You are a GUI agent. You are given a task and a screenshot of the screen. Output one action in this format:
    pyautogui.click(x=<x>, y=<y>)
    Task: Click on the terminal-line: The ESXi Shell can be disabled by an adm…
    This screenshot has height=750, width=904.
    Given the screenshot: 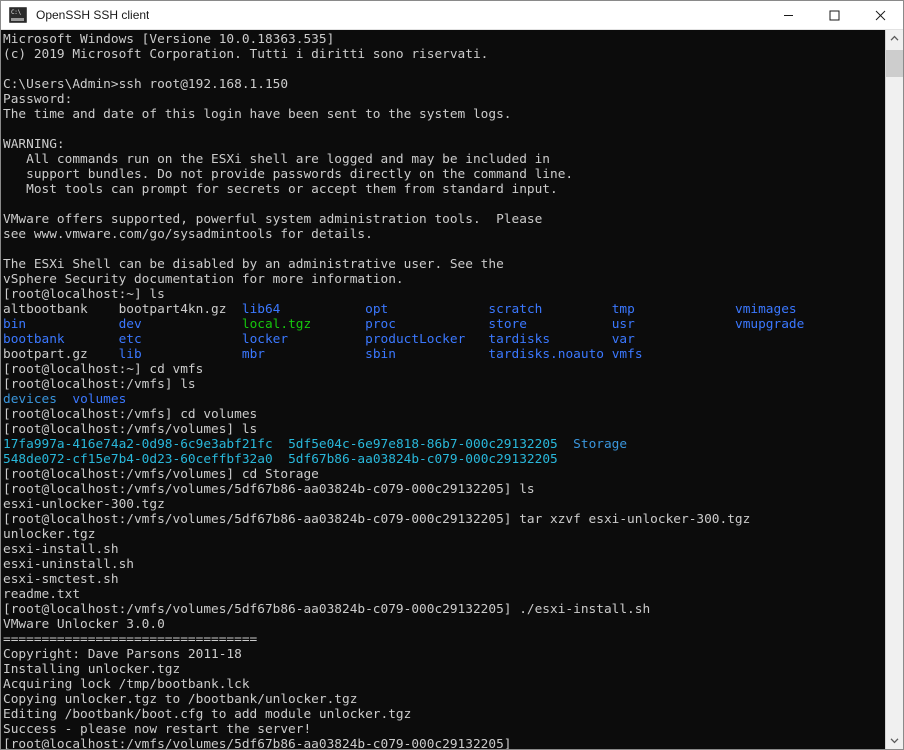 What is the action you would take?
    pyautogui.click(x=253, y=264)
    